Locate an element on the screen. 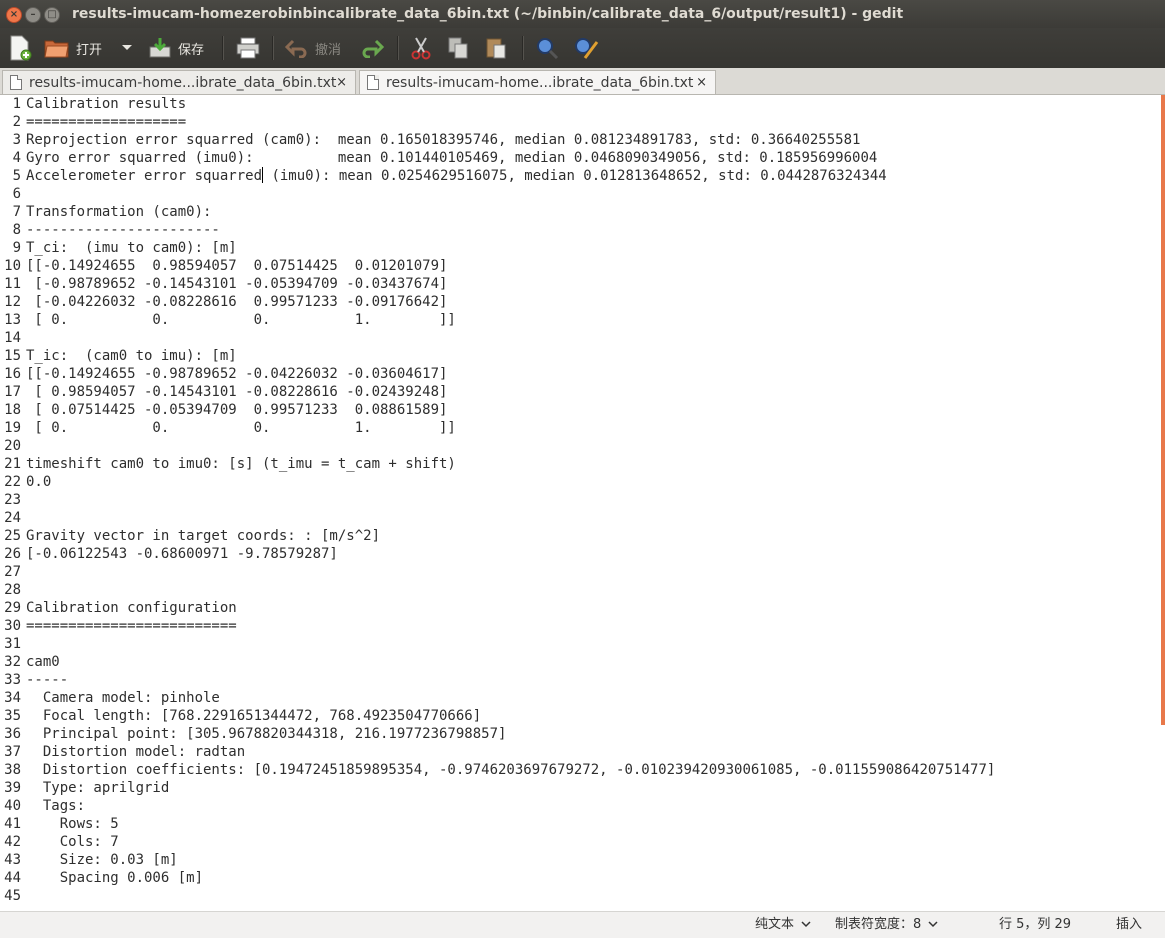 The height and width of the screenshot is (938, 1165). line-number: 30 is located at coordinates (12, 626).